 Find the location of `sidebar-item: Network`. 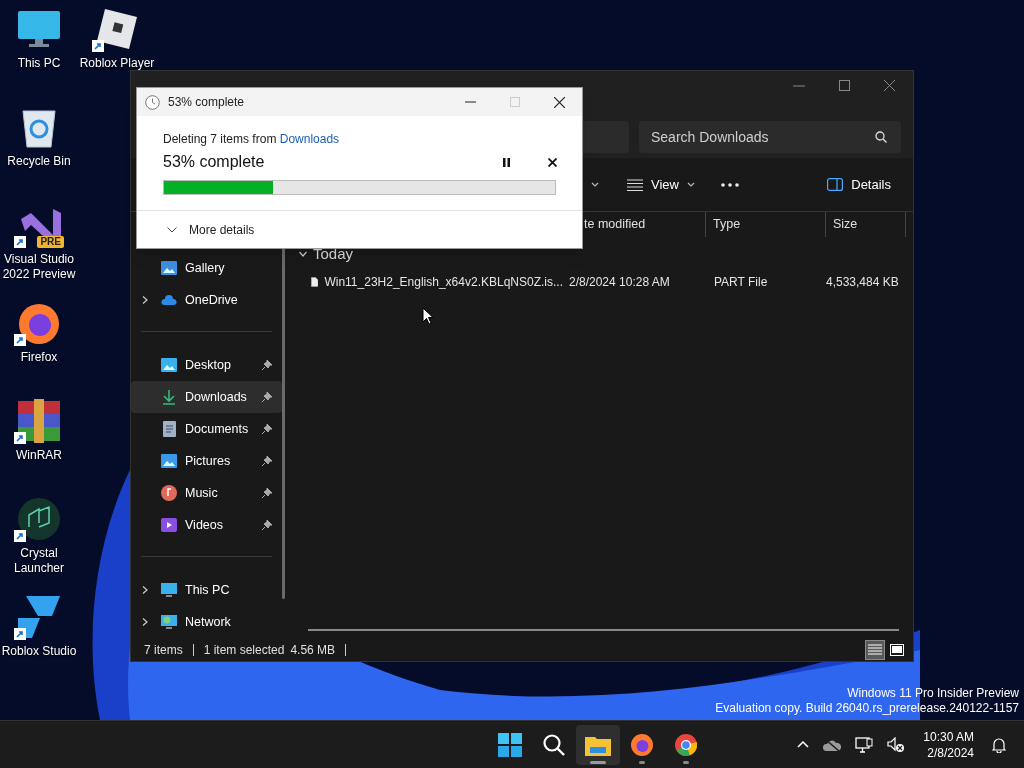

sidebar-item: Network is located at coordinates (206, 622).